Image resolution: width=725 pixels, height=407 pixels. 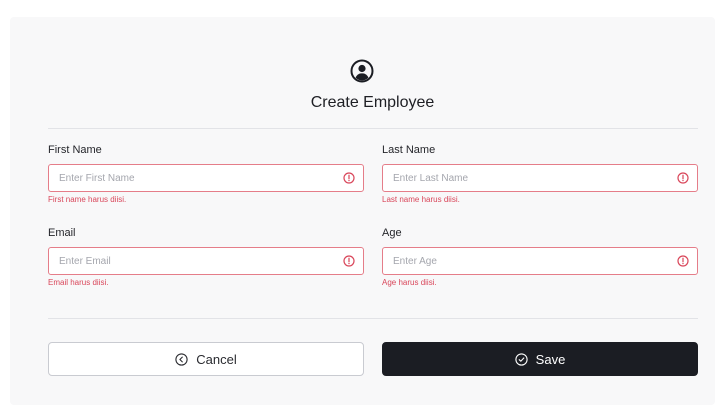 What do you see at coordinates (409, 150) in the screenshot?
I see `last-name-label: Last Name` at bounding box center [409, 150].